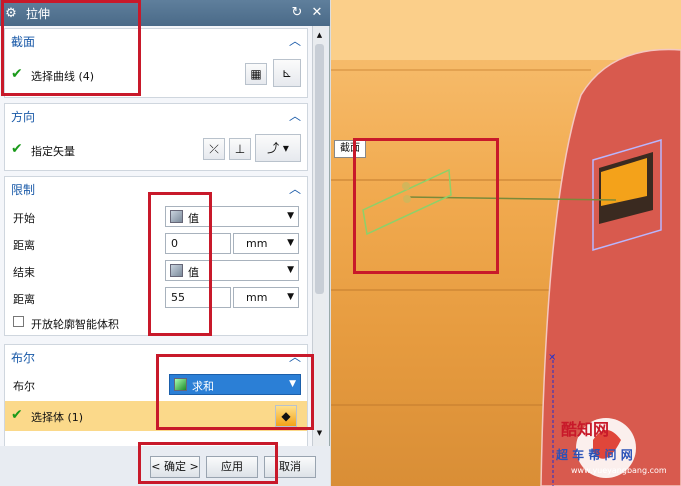  Describe the element at coordinates (257, 243) in the screenshot. I see `unit1-value: mm` at that location.